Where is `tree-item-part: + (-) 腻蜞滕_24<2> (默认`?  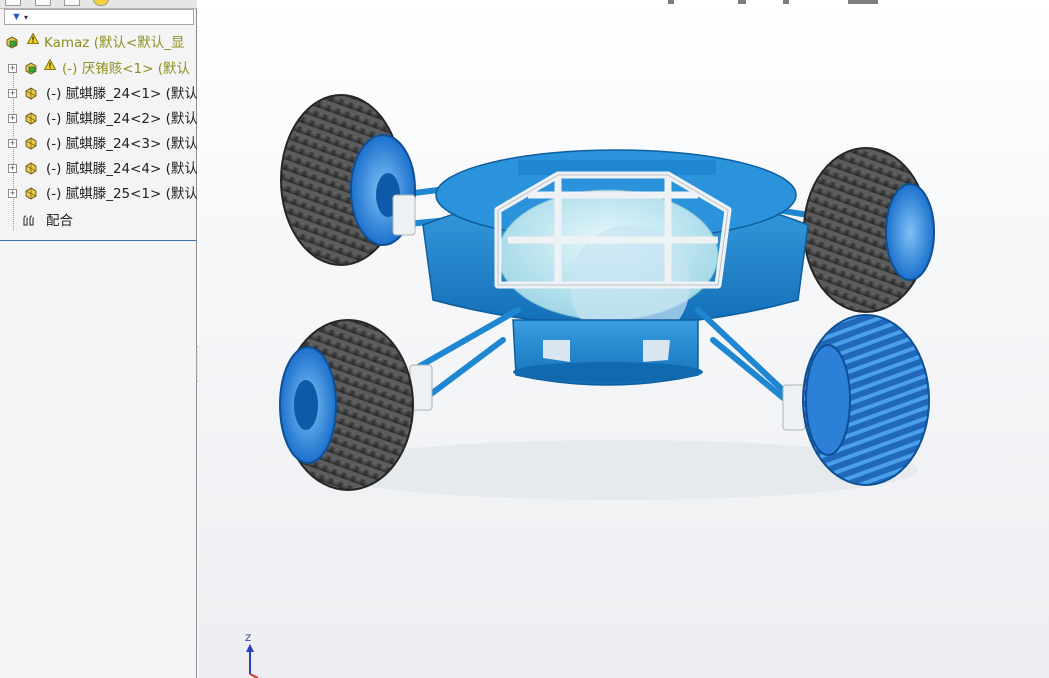
tree-item-part: + (-) 腻蜞滕_24<2> (默认 is located at coordinates (98, 119).